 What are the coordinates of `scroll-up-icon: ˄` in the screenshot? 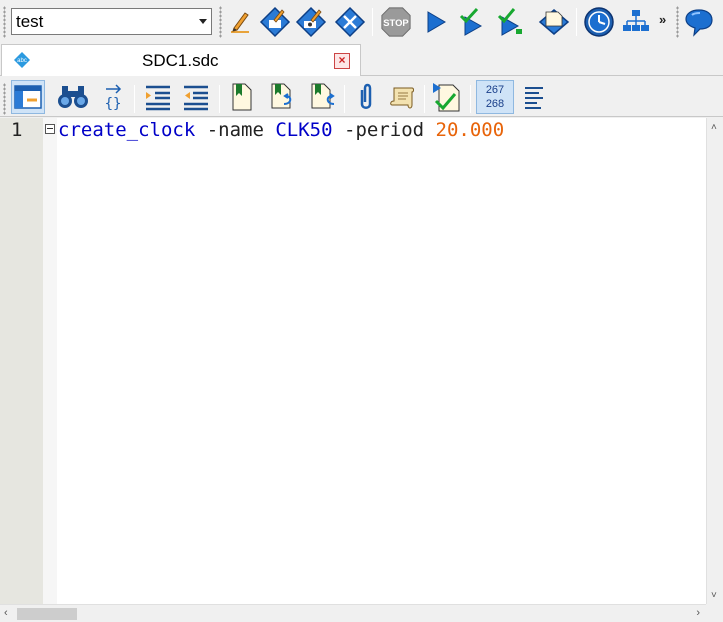 It's located at (714, 127).